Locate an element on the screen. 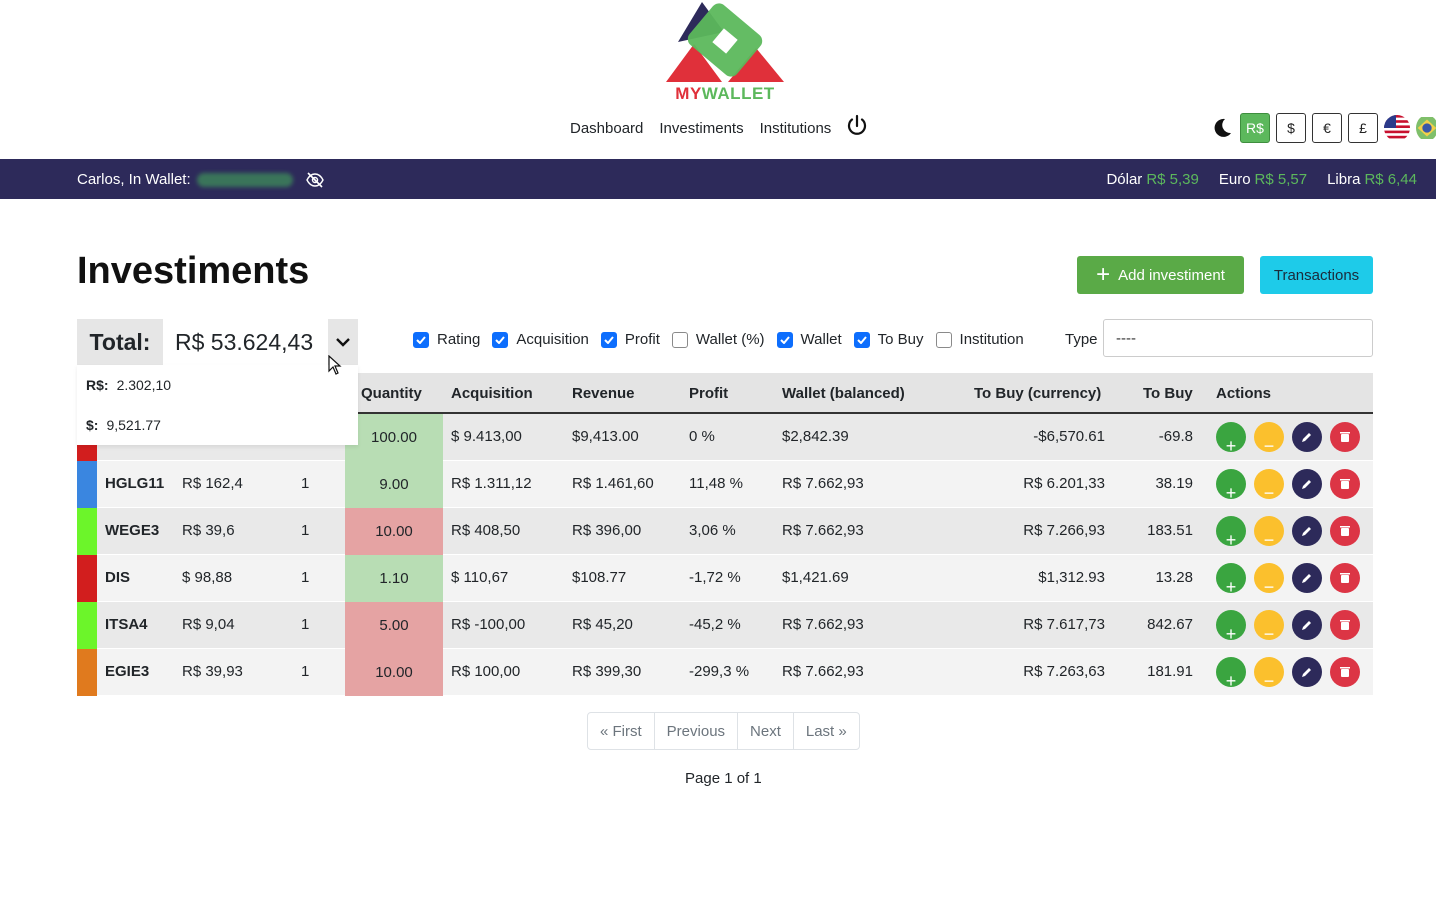  currency-usd-button: $ is located at coordinates (1291, 128).